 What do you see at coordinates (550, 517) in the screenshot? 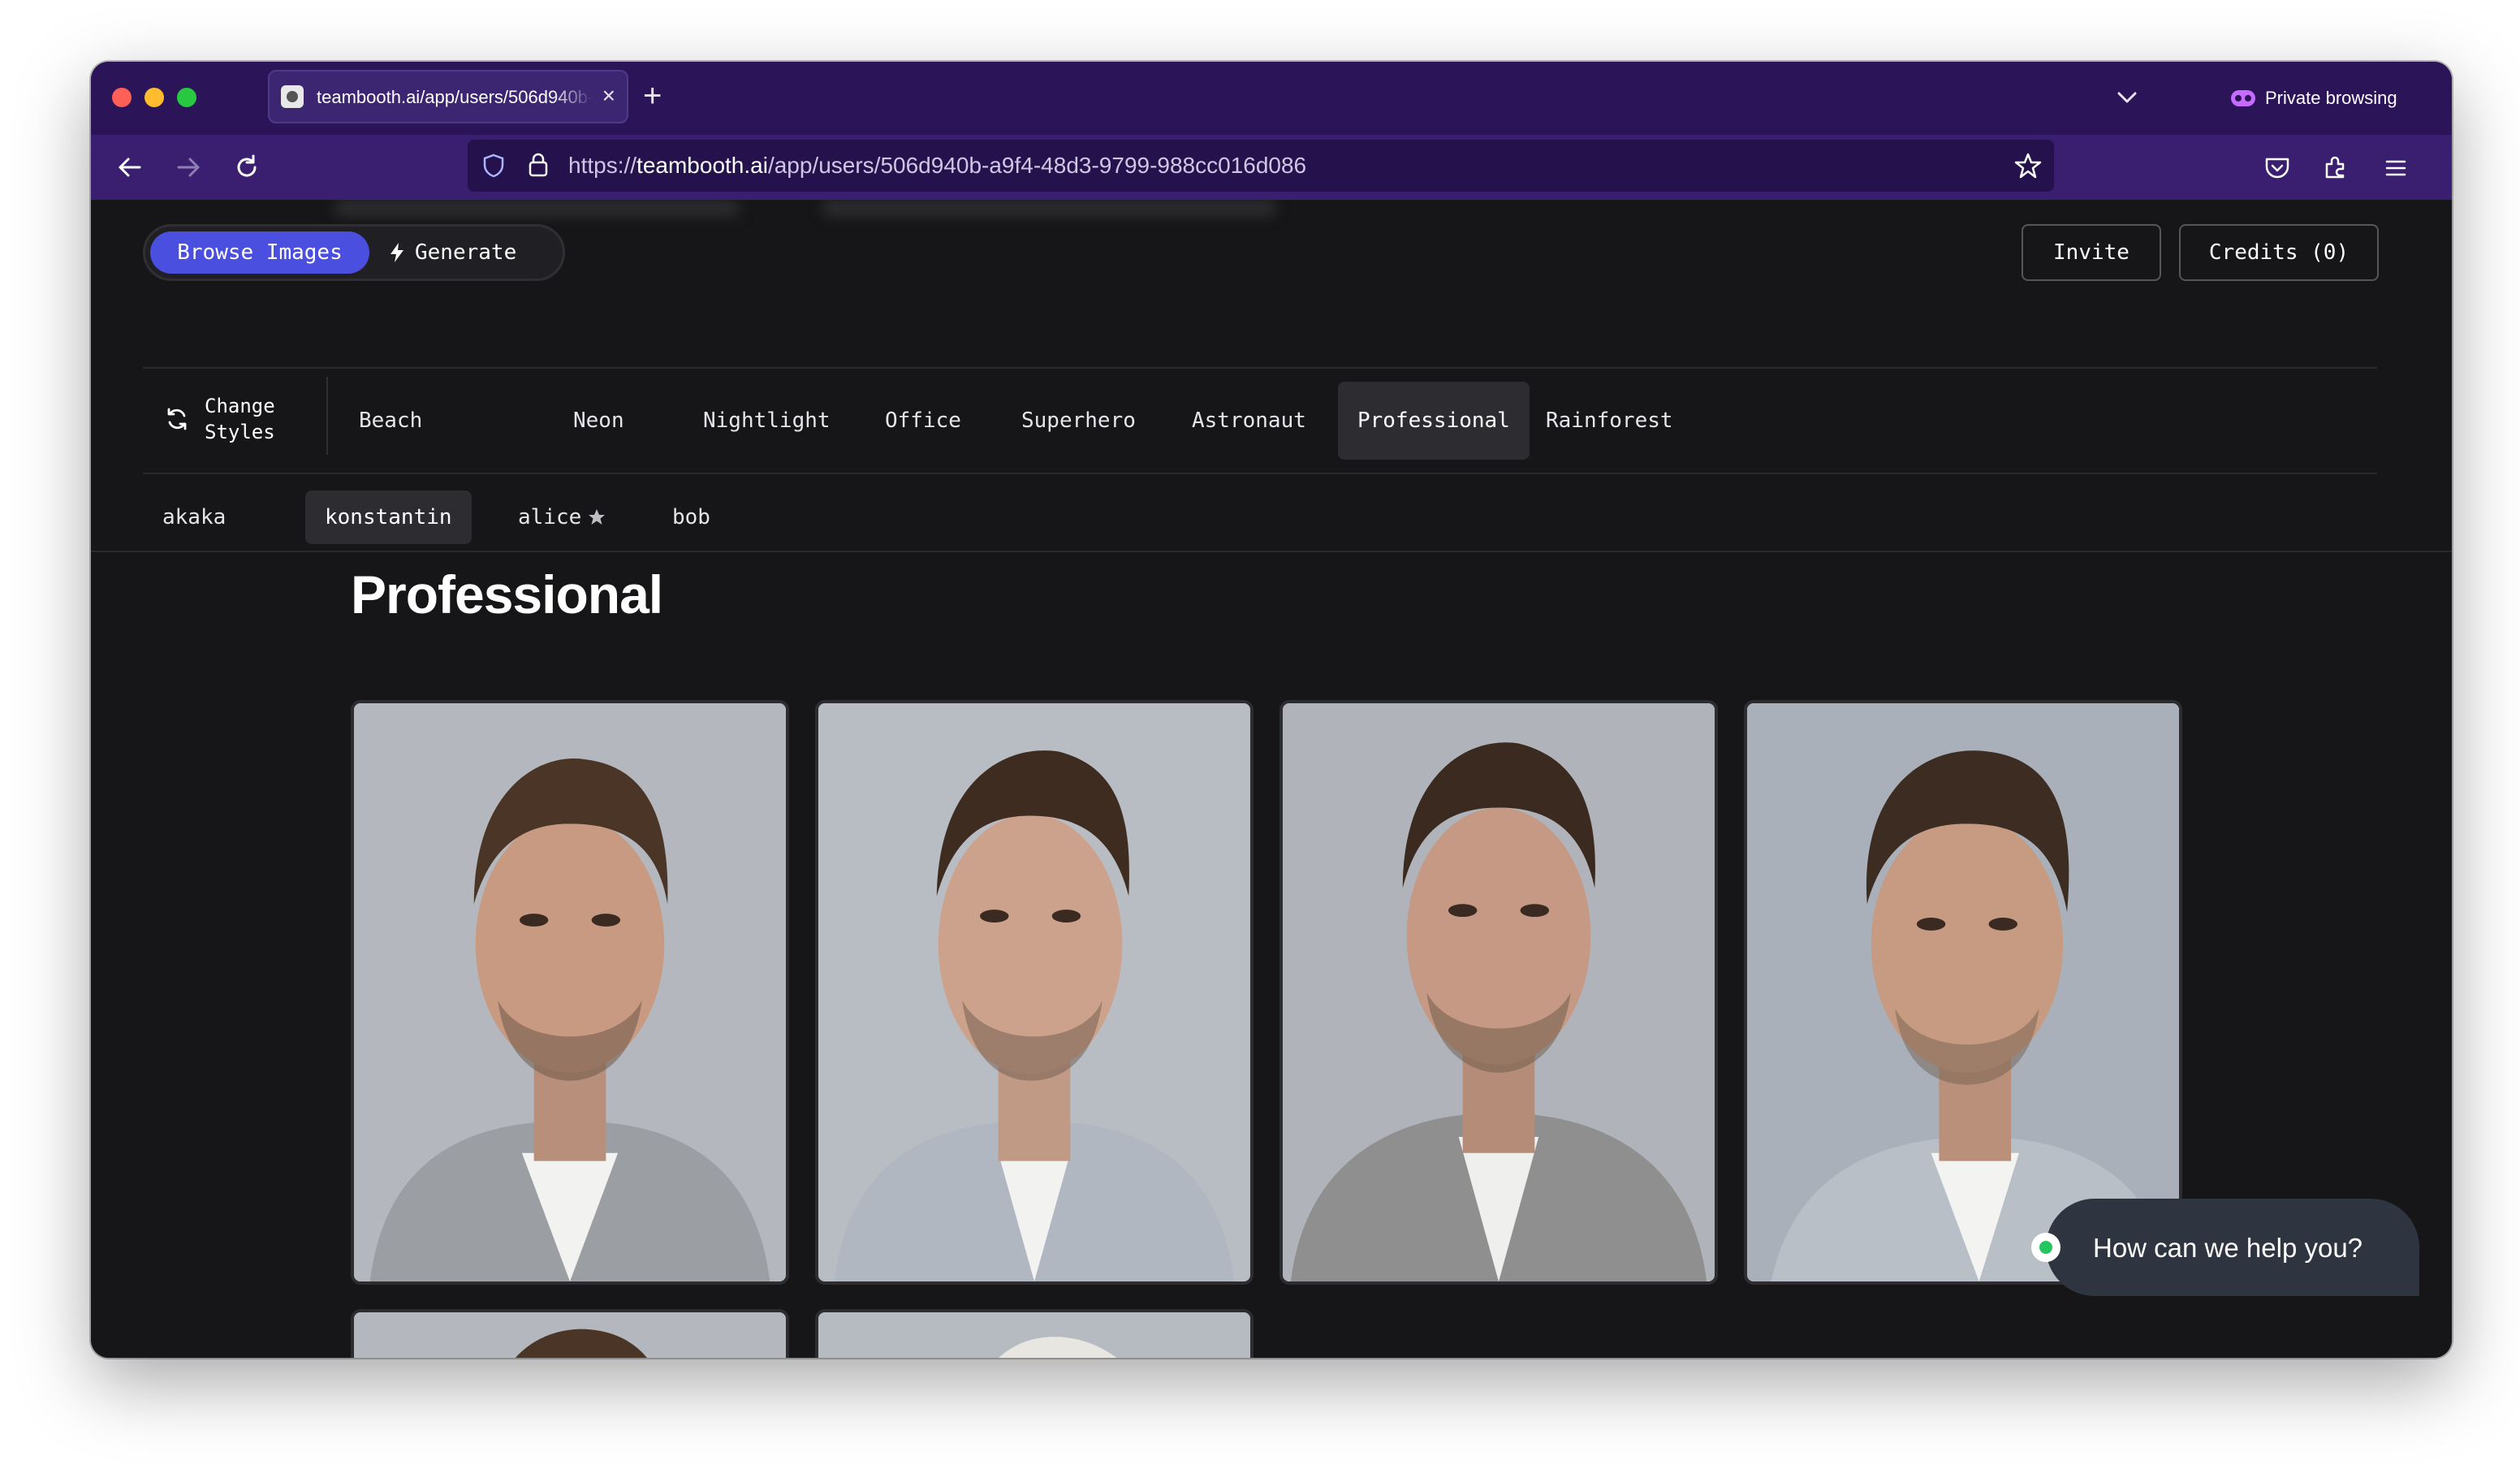
I see `user-label: alice` at bounding box center [550, 517].